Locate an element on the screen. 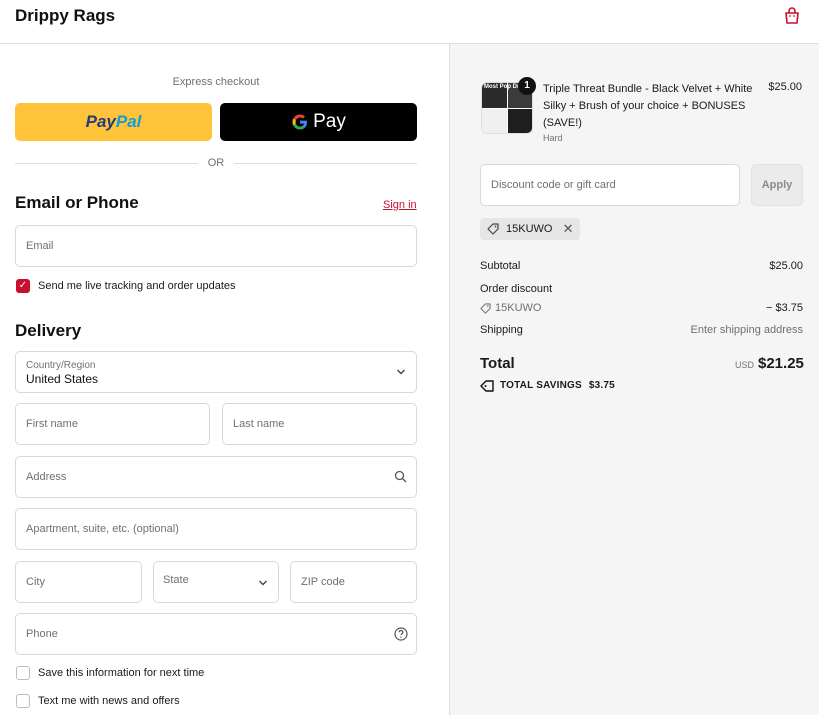 The width and height of the screenshot is (819, 715). shipping-row: Shipping Enter shipping address is located at coordinates (641, 330).